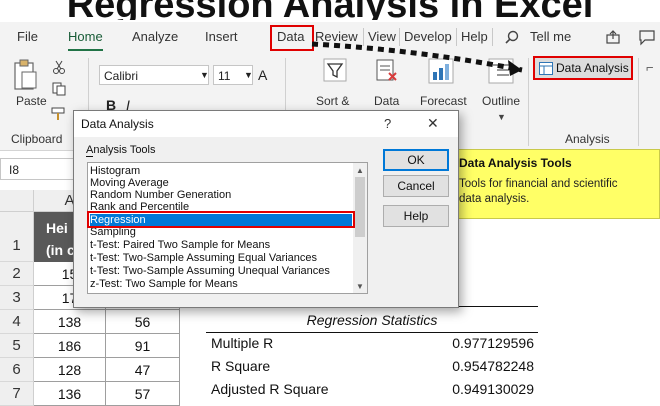 This screenshot has height=406, width=660. Describe the element at coordinates (89, 156) in the screenshot. I see `accelerator-underline` at that location.